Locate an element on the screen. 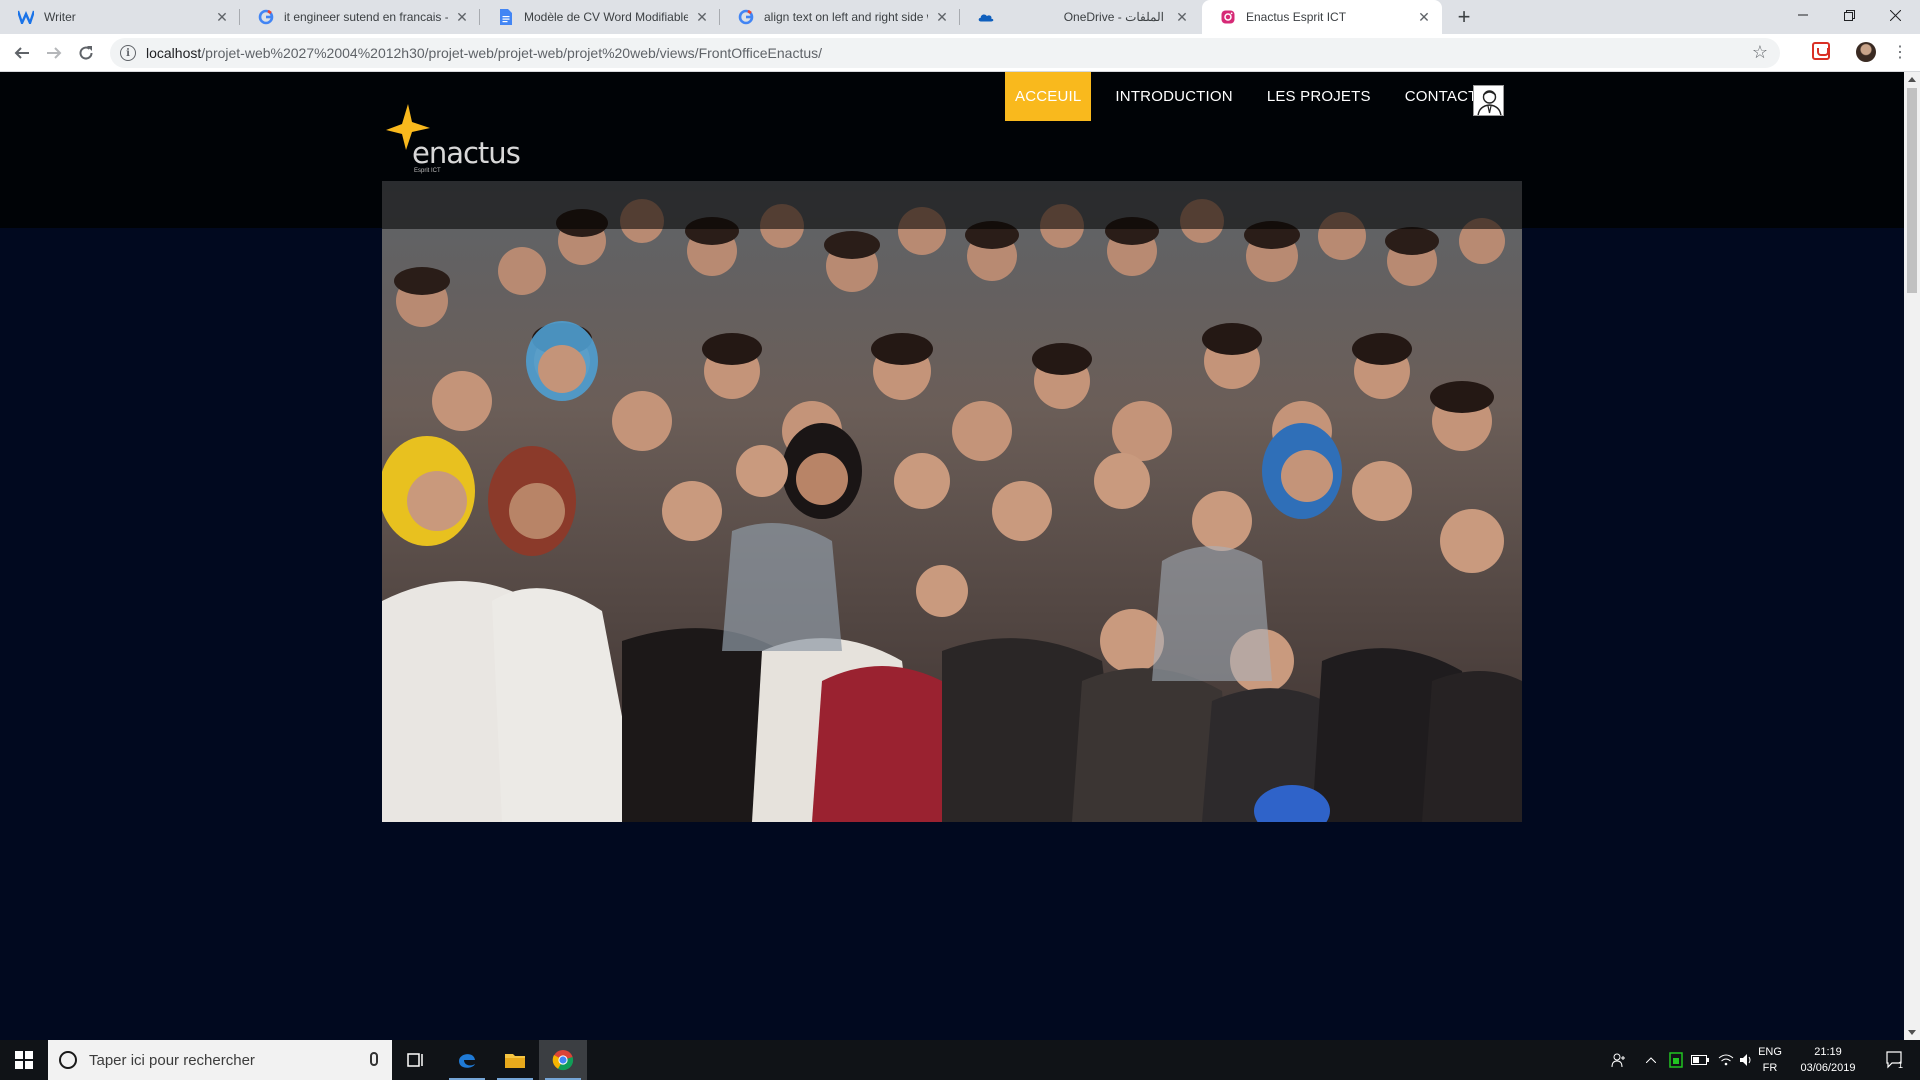 Image resolution: width=1920 pixels, height=1080 pixels. window-close-icon is located at coordinates (1895, 15).